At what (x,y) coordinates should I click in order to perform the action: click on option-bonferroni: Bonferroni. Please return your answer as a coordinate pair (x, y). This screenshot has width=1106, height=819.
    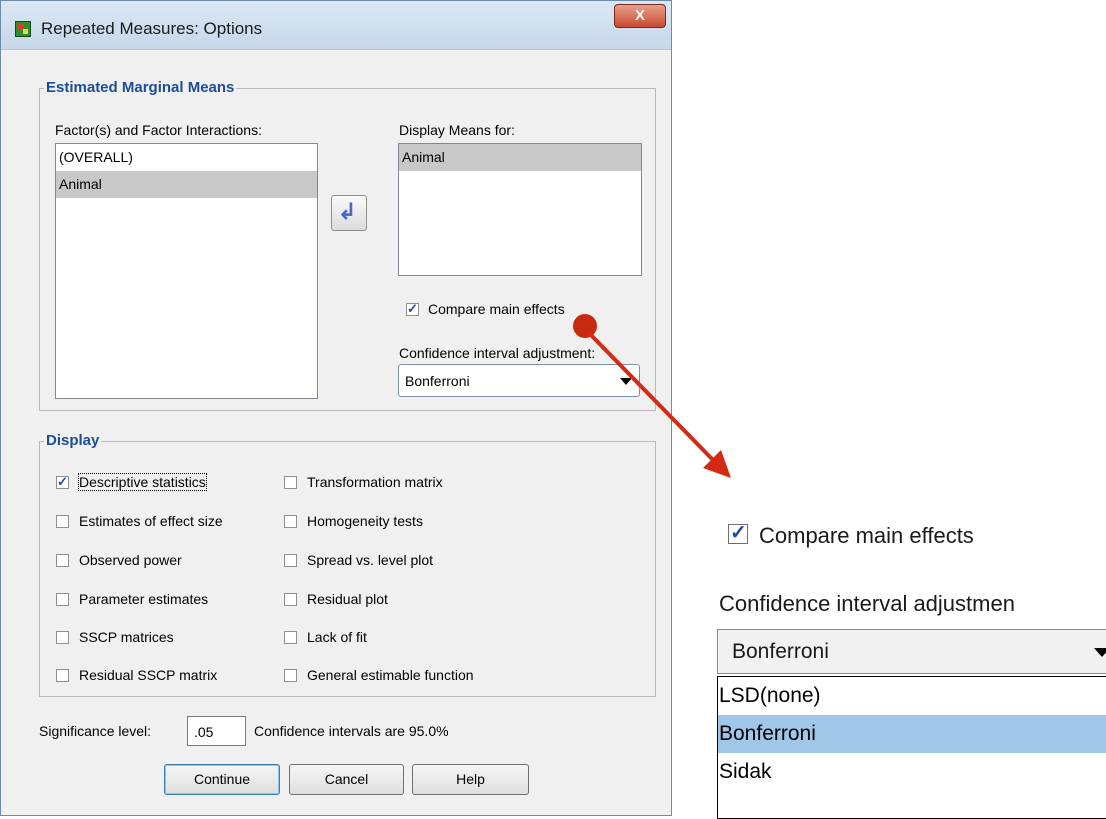
    Looking at the image, I should click on (912, 734).